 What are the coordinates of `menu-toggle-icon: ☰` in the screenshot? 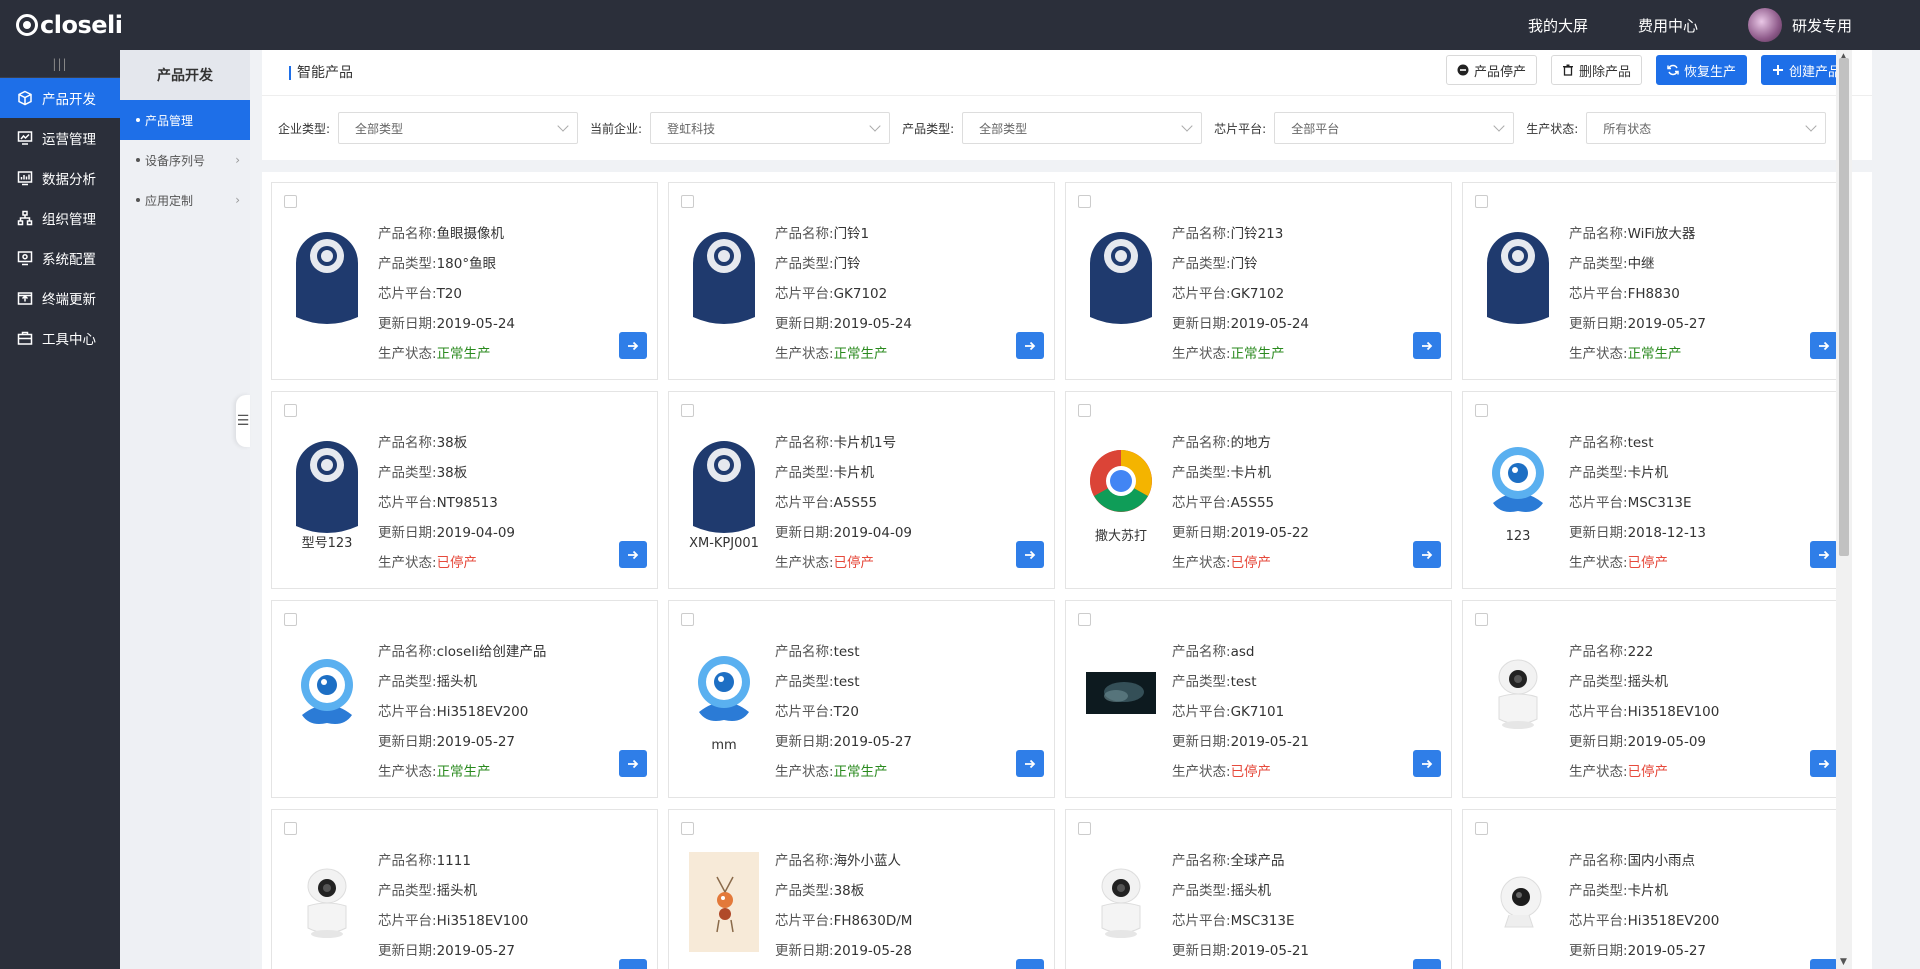 It's located at (243, 421).